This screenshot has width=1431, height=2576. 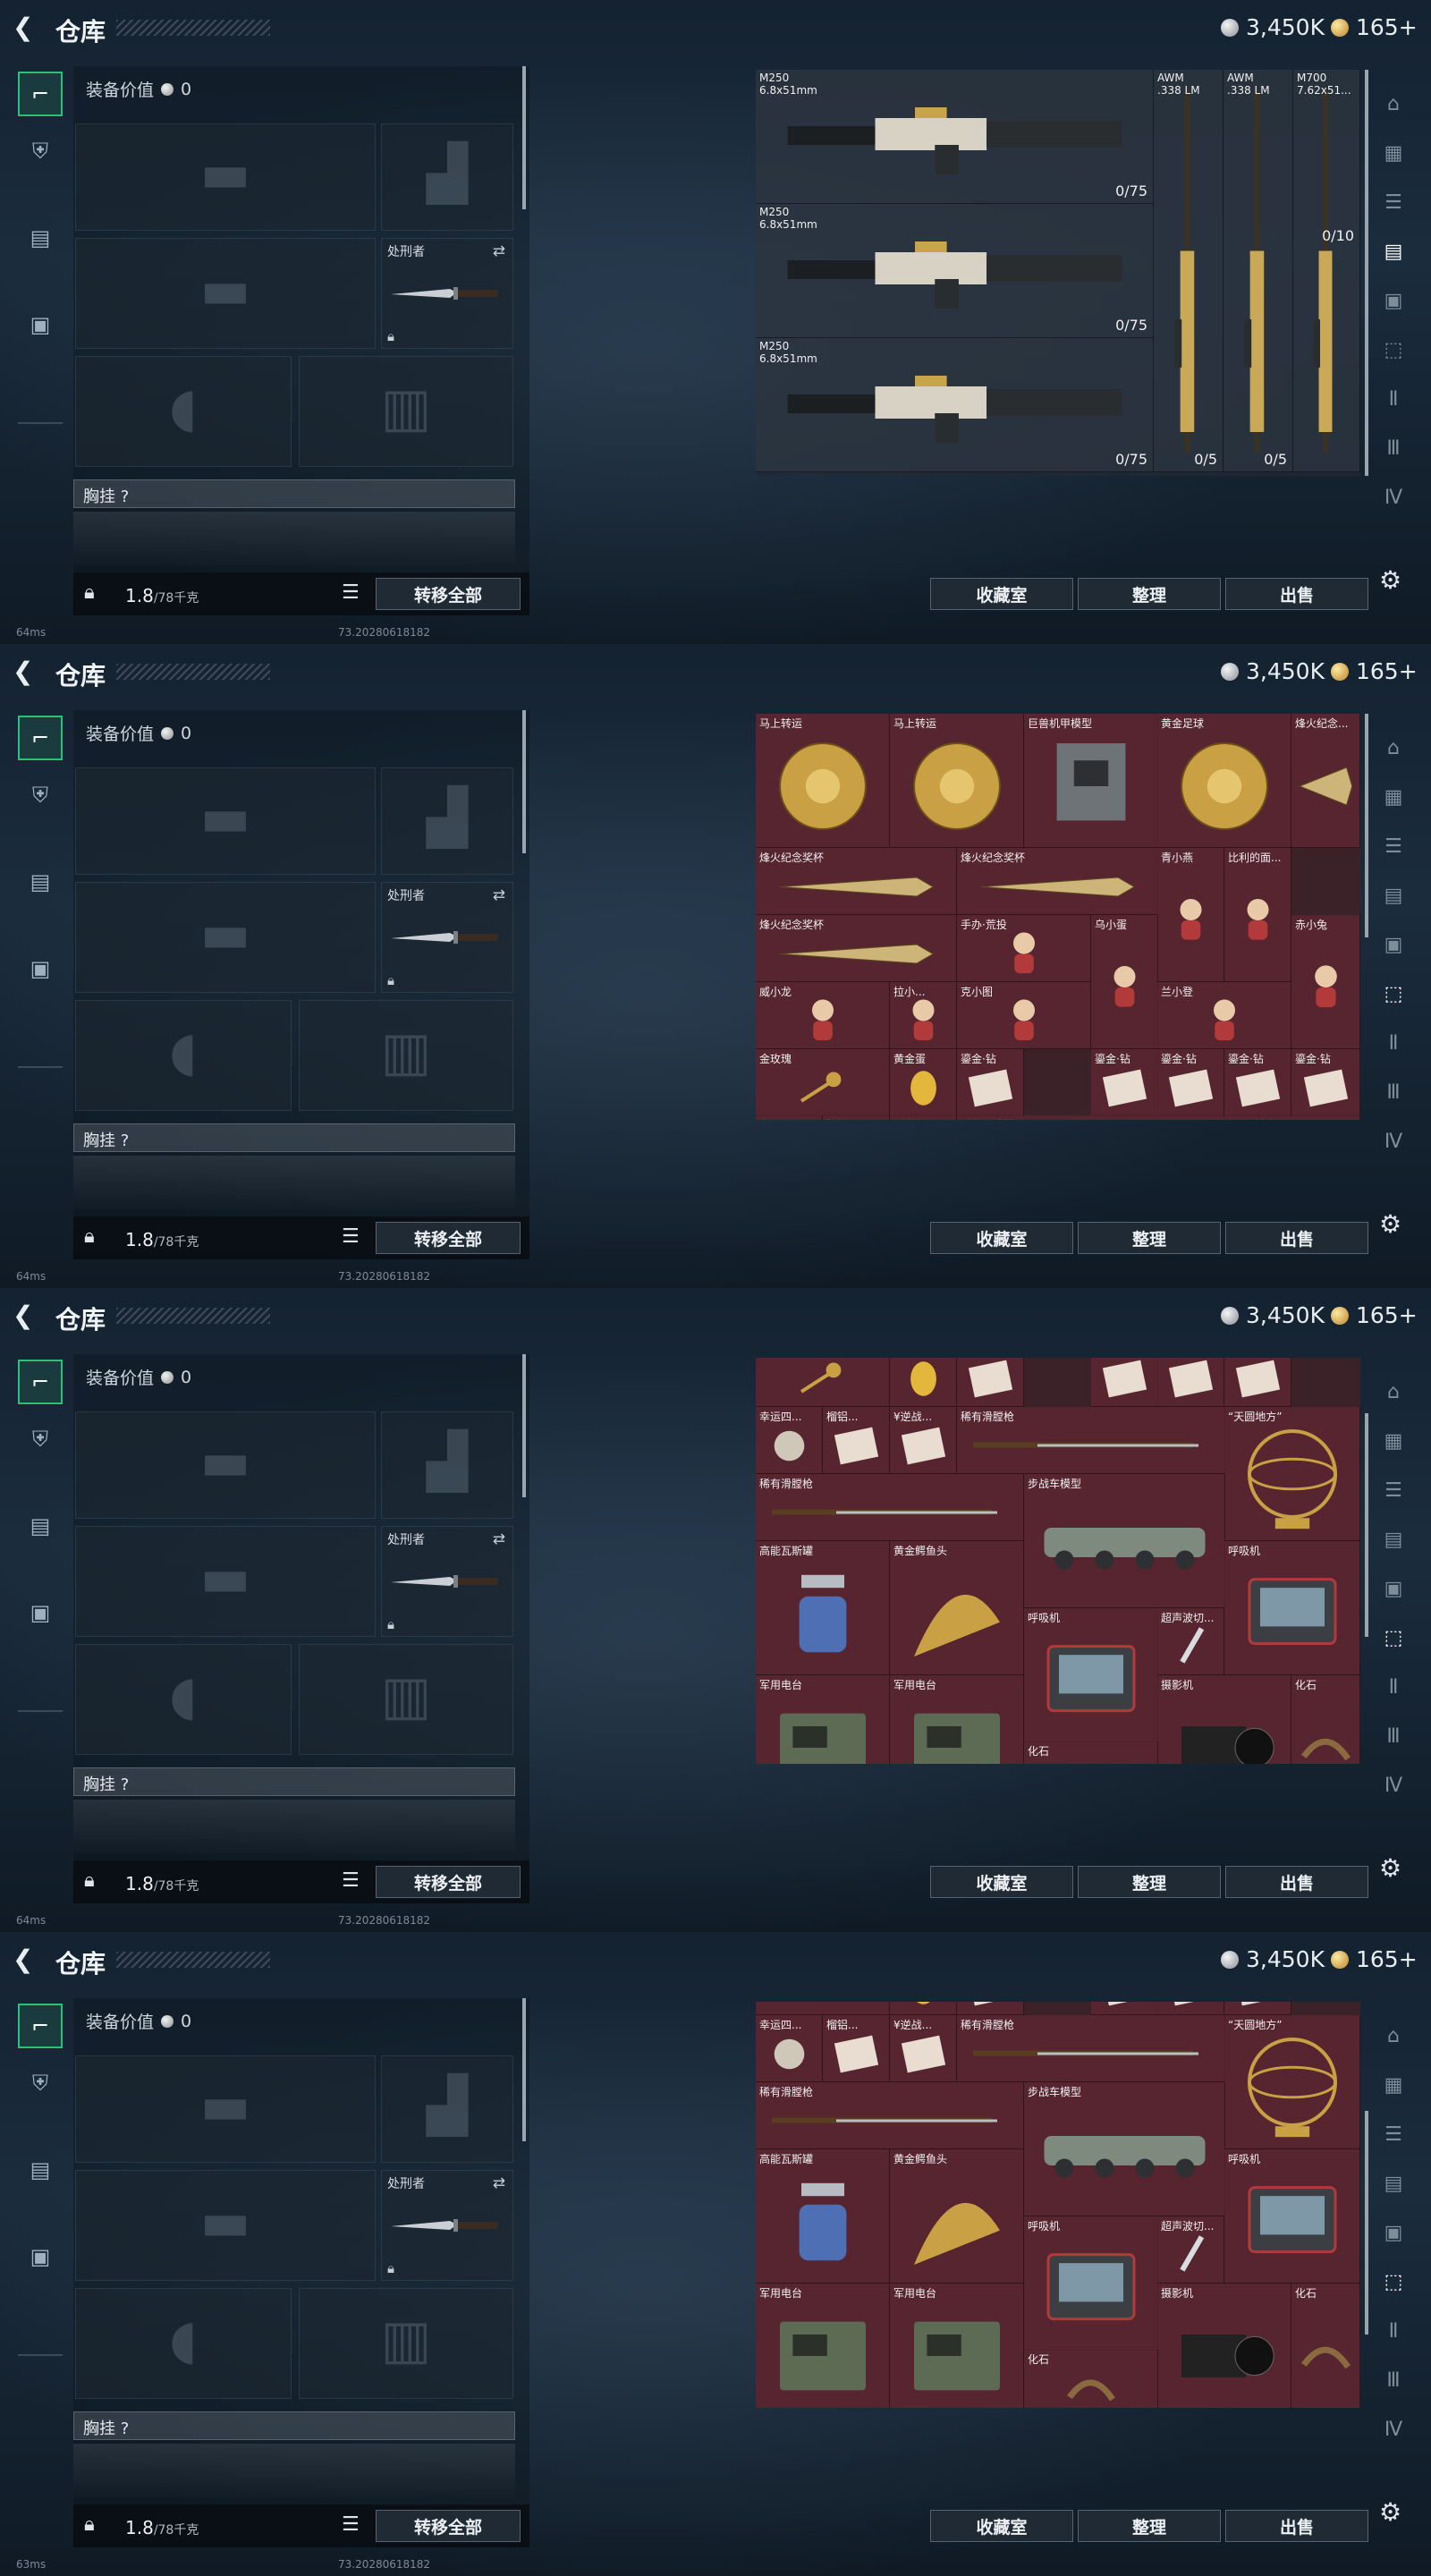 What do you see at coordinates (1327, 271) in the screenshot?
I see `weapon-item: M700 7.62x51... 0/10` at bounding box center [1327, 271].